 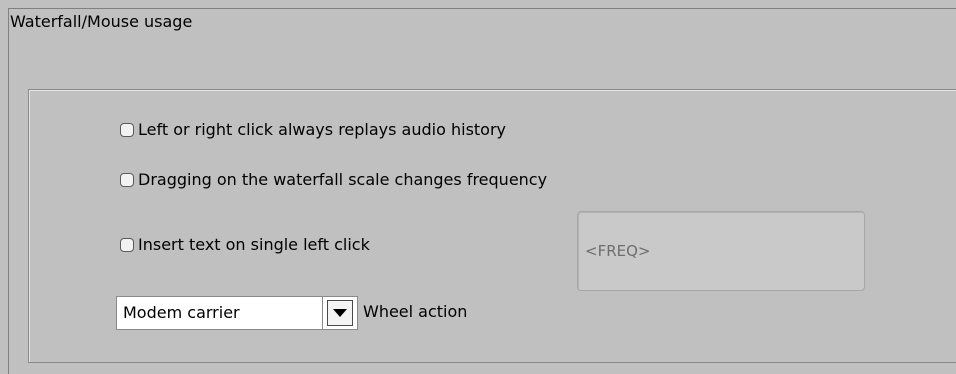 What do you see at coordinates (254, 244) in the screenshot?
I see `insert-text-label: Insert text on single left click` at bounding box center [254, 244].